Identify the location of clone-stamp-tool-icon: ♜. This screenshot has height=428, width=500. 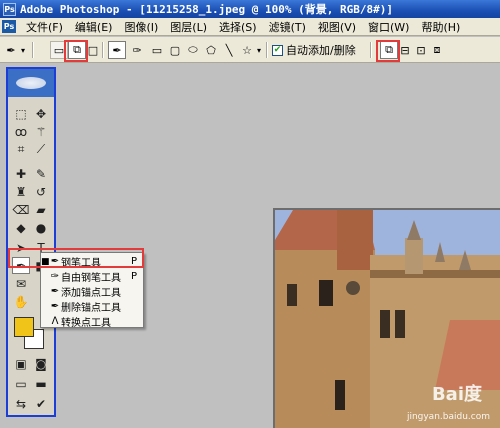
(21, 191).